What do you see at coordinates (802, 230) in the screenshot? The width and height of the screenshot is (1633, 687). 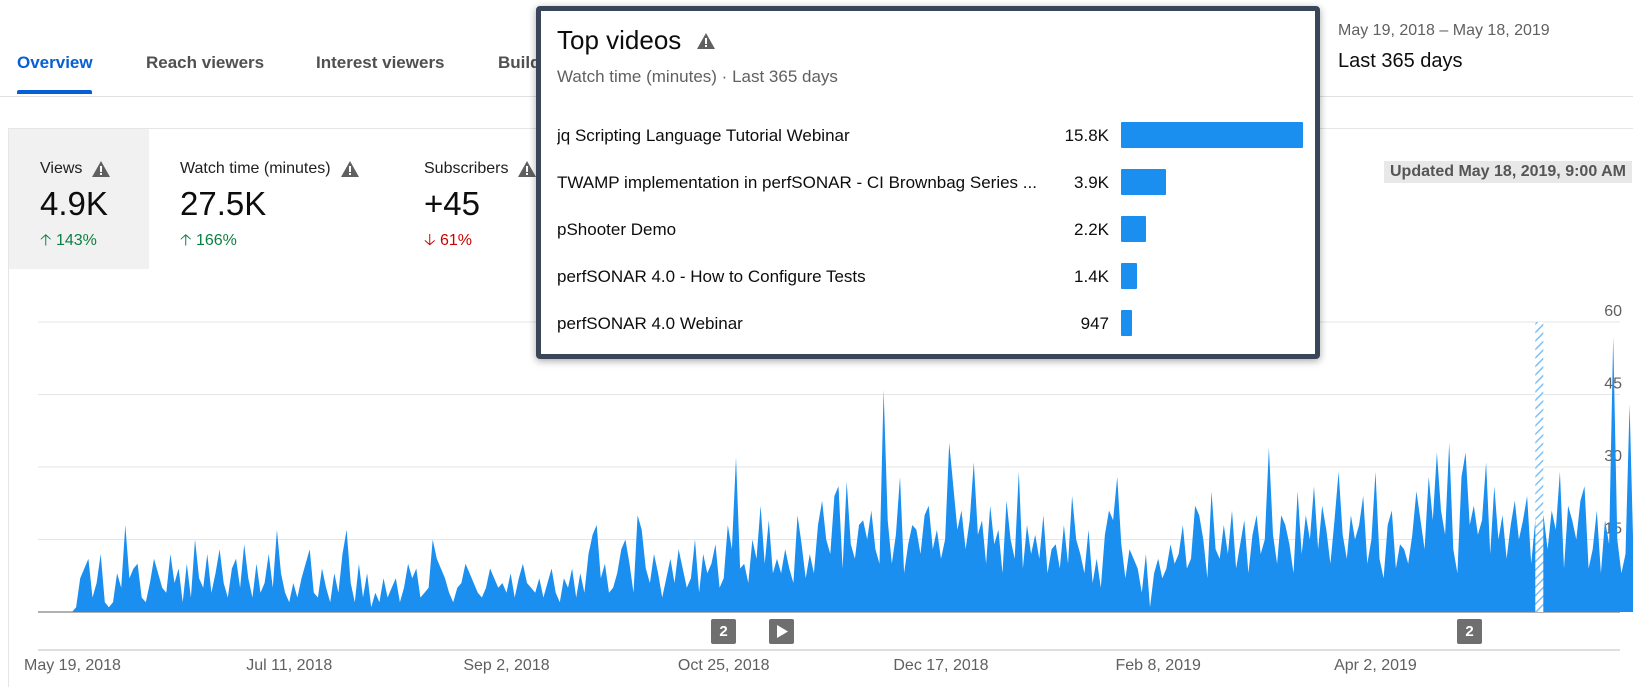 I see `video-title: pShooter Demo` at bounding box center [802, 230].